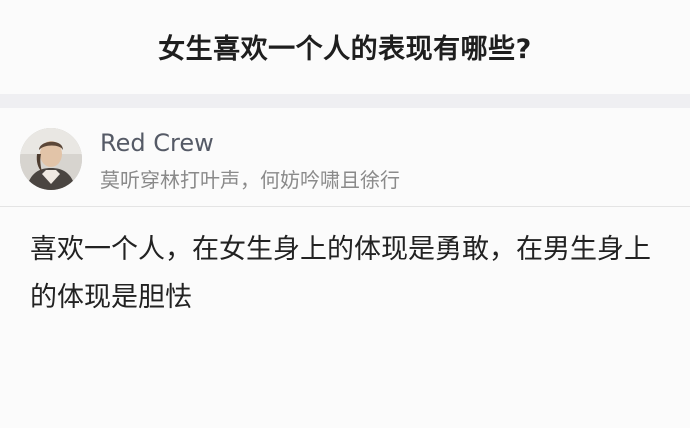 The height and width of the screenshot is (428, 690). I want to click on divider-line, so click(345, 206).